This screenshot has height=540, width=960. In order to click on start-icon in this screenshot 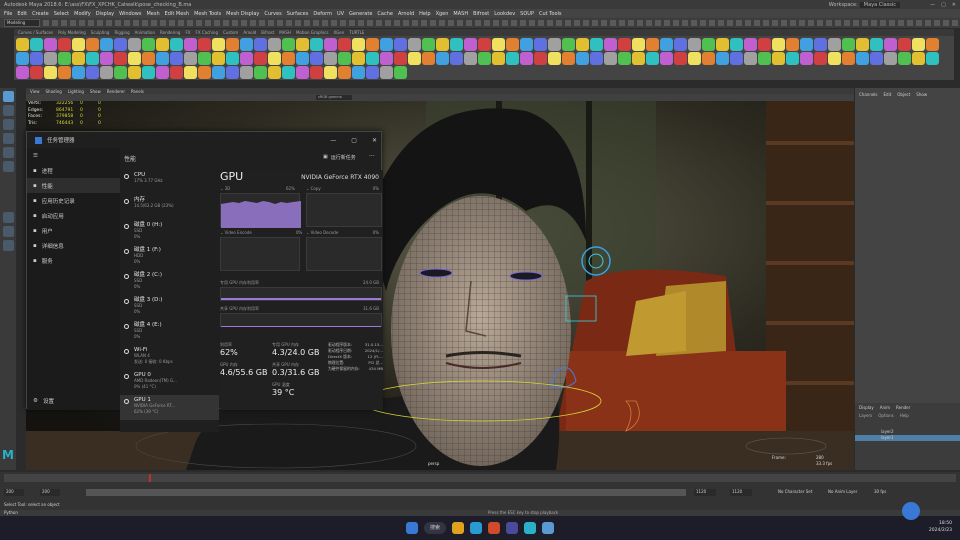, I will do `click(411, 528)`.